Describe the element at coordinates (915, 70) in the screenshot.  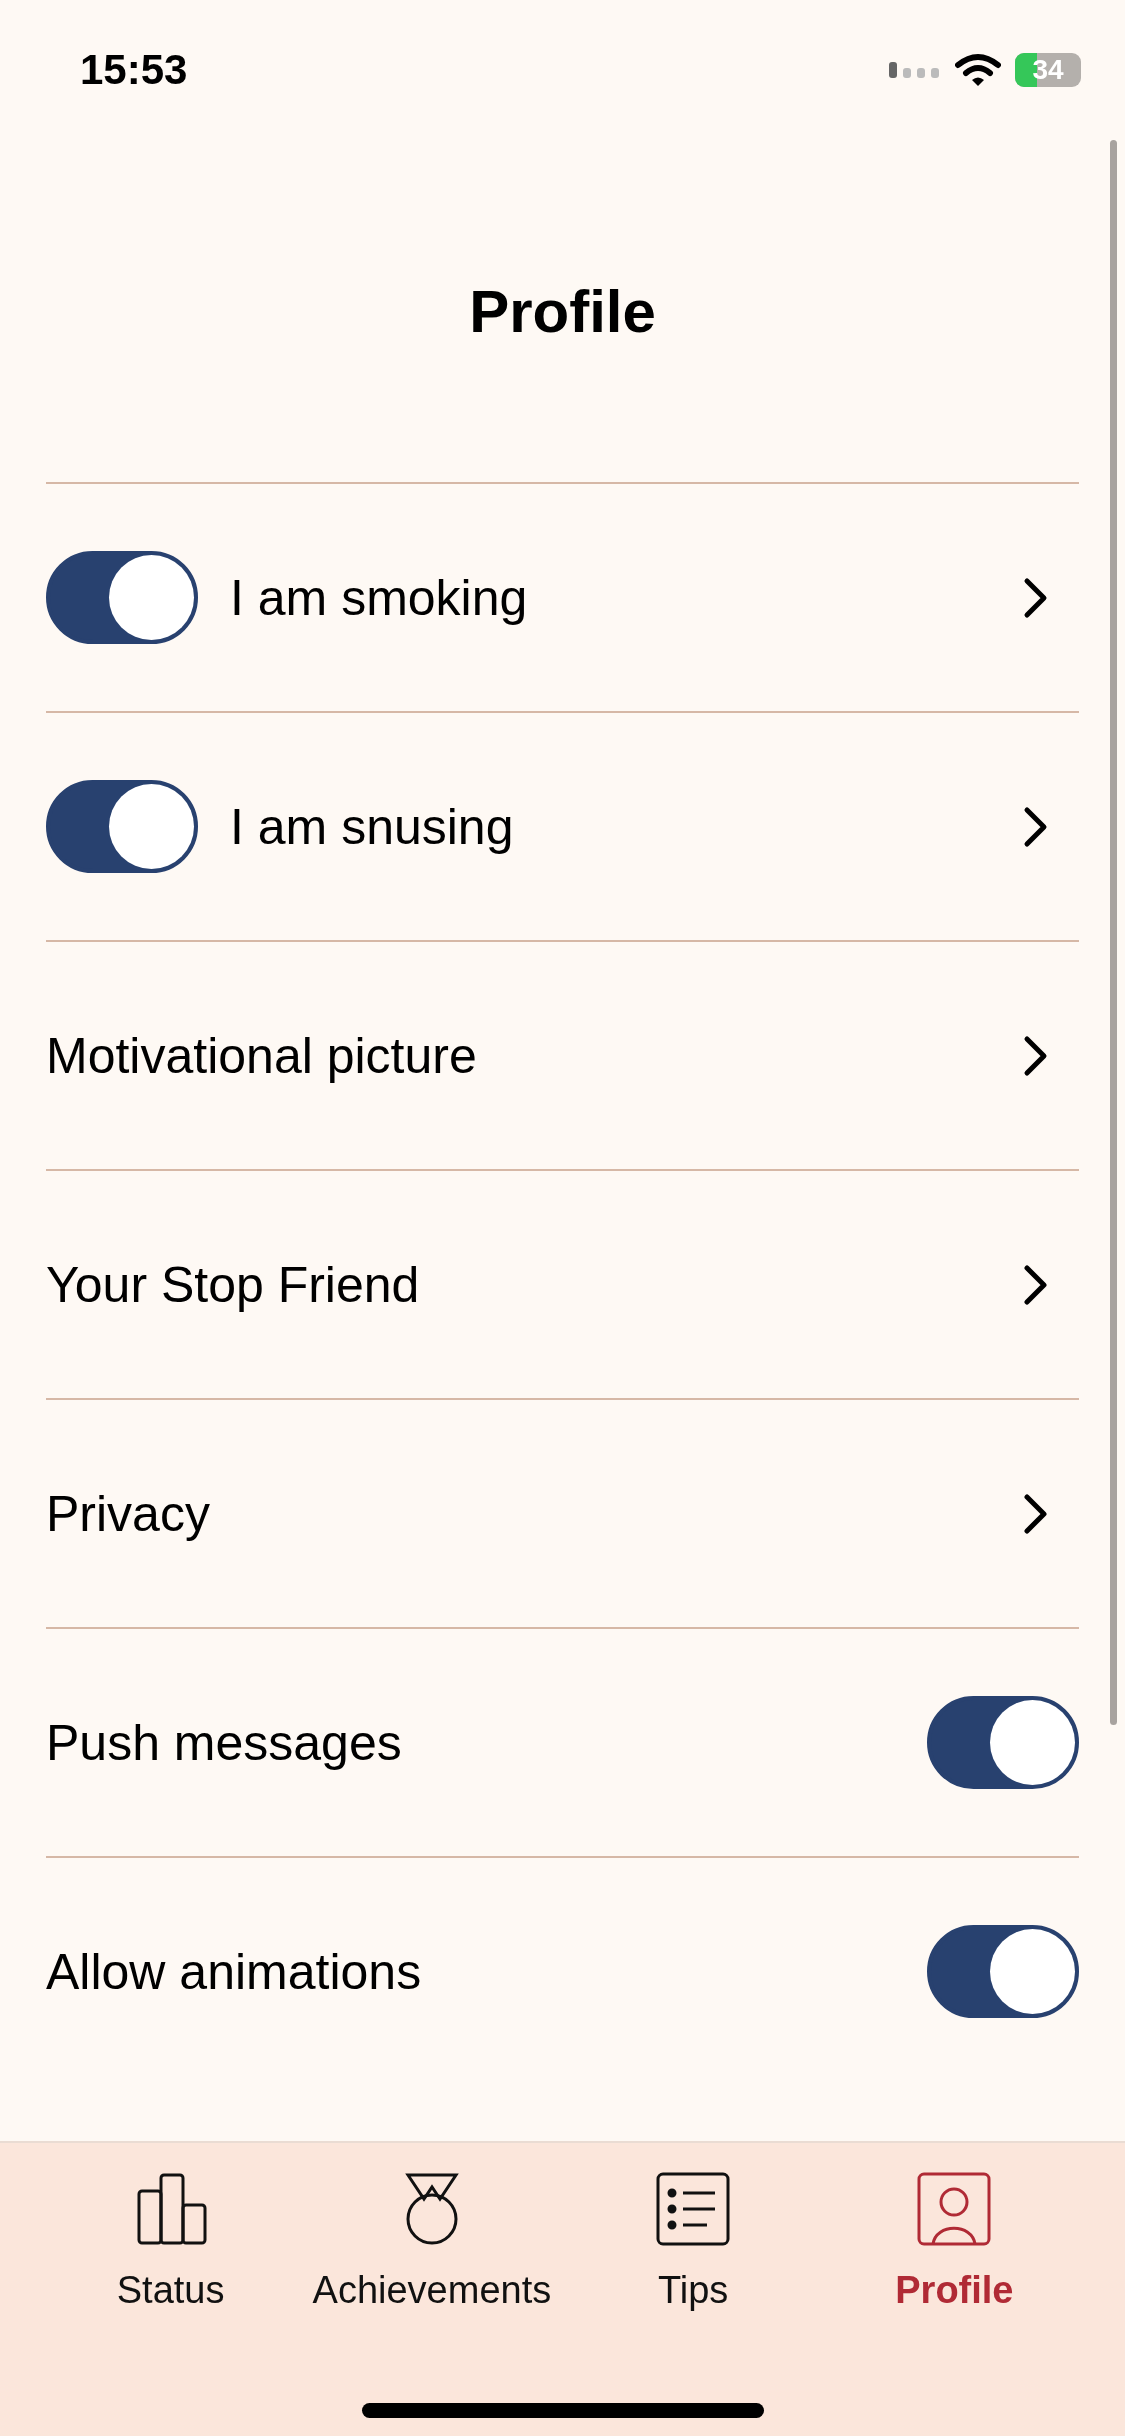
I see `signal-icon` at that location.